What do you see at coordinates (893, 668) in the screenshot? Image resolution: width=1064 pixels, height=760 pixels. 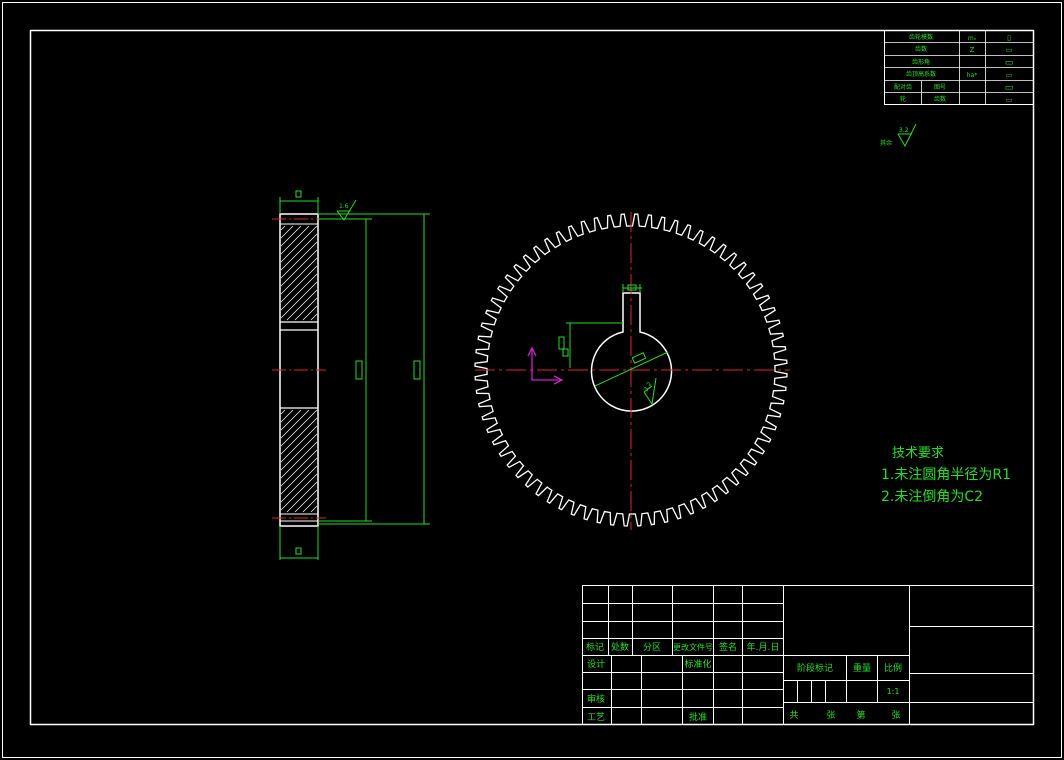 I see `tb-label-scale: 比例` at bounding box center [893, 668].